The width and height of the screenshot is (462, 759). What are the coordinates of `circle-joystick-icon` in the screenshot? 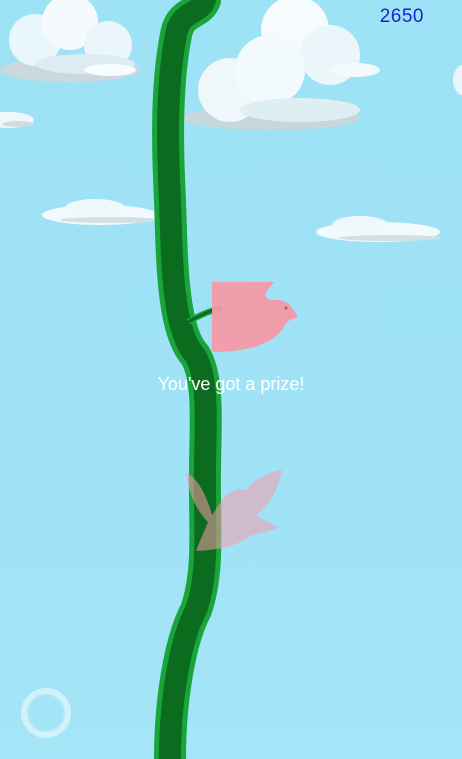 It's located at (46, 713).